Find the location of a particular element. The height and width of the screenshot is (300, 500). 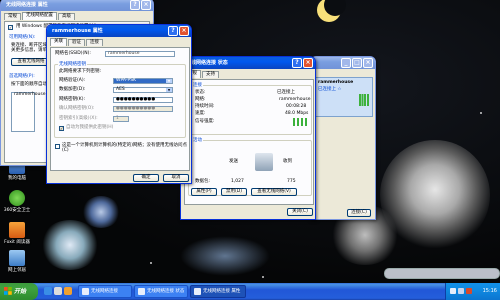

wireless-tray-icon is located at coordinates (453, 291).